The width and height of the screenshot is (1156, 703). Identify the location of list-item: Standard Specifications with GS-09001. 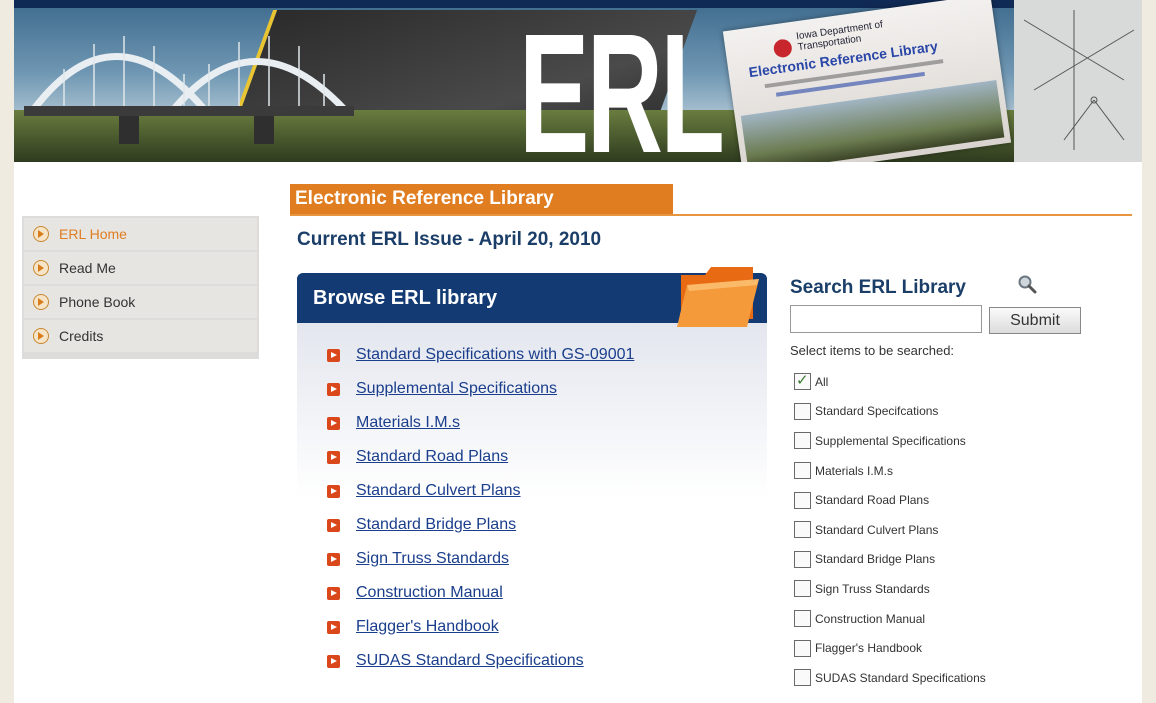
(480, 355).